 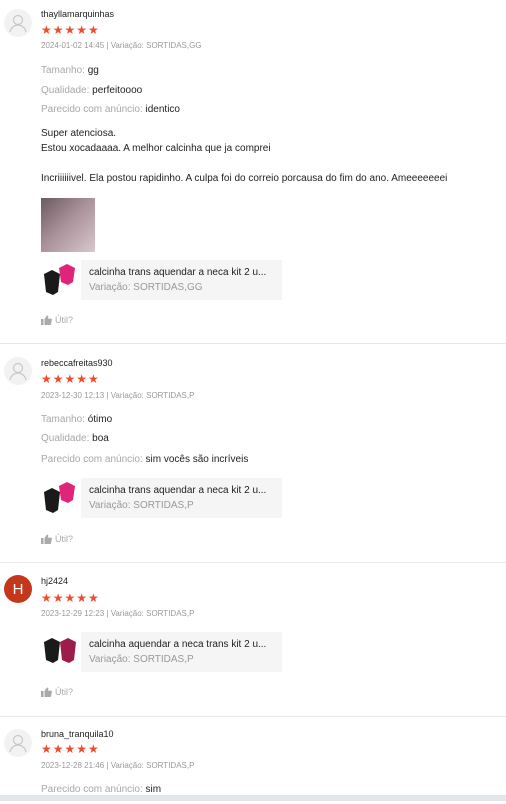 I want to click on attr-size: Tamanho: ótimo, so click(x=77, y=419).